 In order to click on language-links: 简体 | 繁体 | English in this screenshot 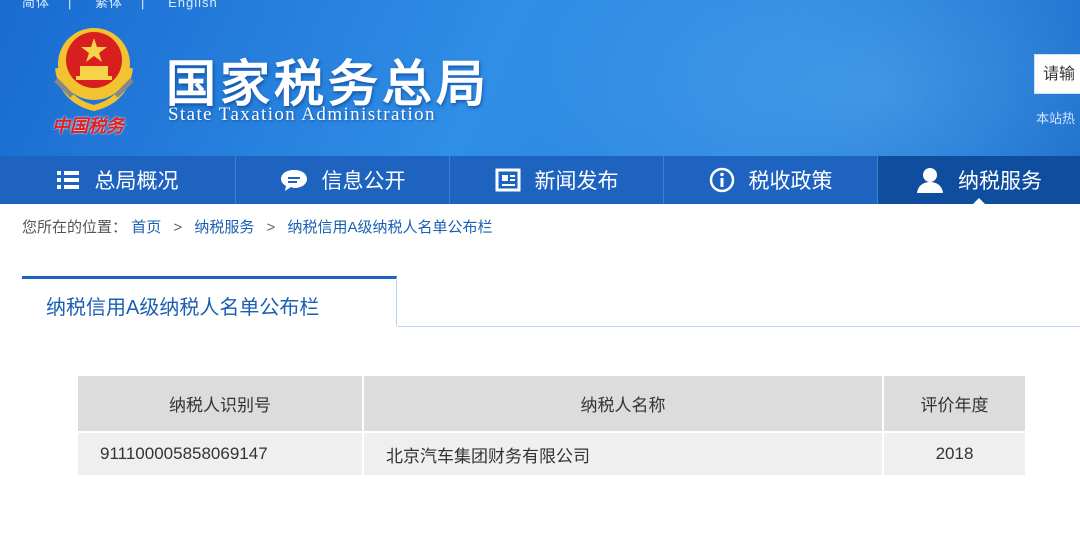, I will do `click(129, 5)`.